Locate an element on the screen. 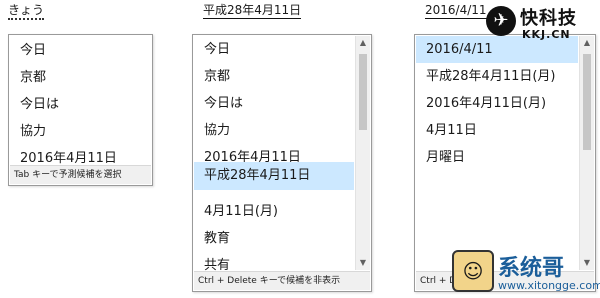 This screenshot has width=600, height=298. scroll-up-arrow-icon: ▲ is located at coordinates (363, 43).